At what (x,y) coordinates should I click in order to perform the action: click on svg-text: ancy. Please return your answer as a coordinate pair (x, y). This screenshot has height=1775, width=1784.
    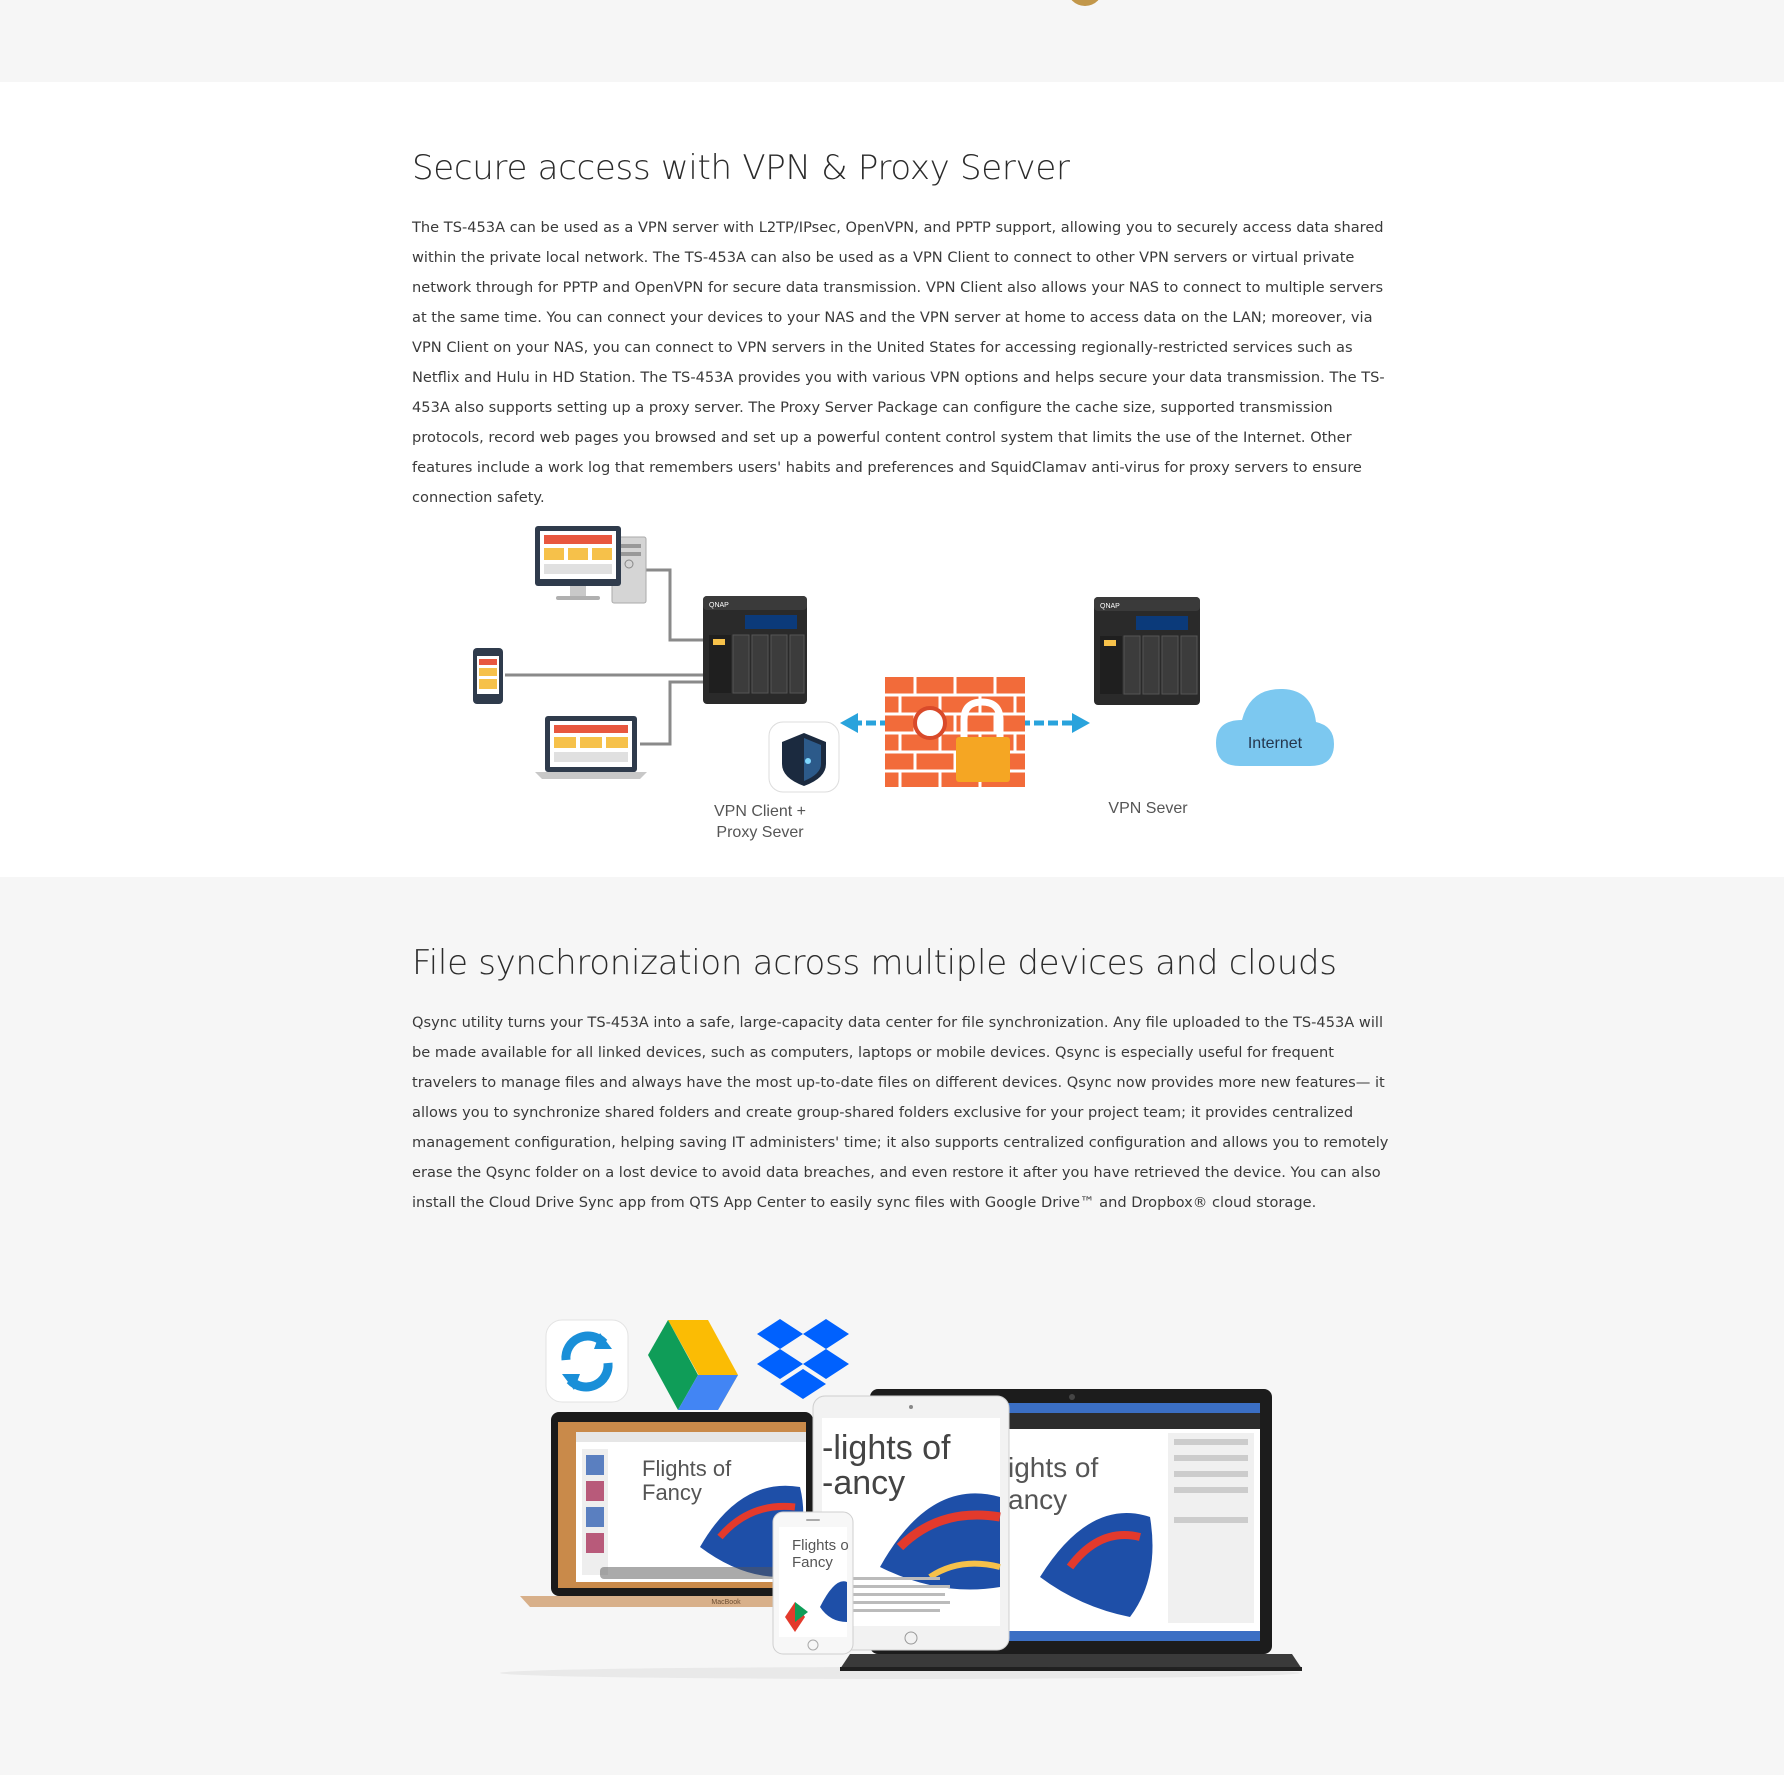
    Looking at the image, I should click on (1037, 1499).